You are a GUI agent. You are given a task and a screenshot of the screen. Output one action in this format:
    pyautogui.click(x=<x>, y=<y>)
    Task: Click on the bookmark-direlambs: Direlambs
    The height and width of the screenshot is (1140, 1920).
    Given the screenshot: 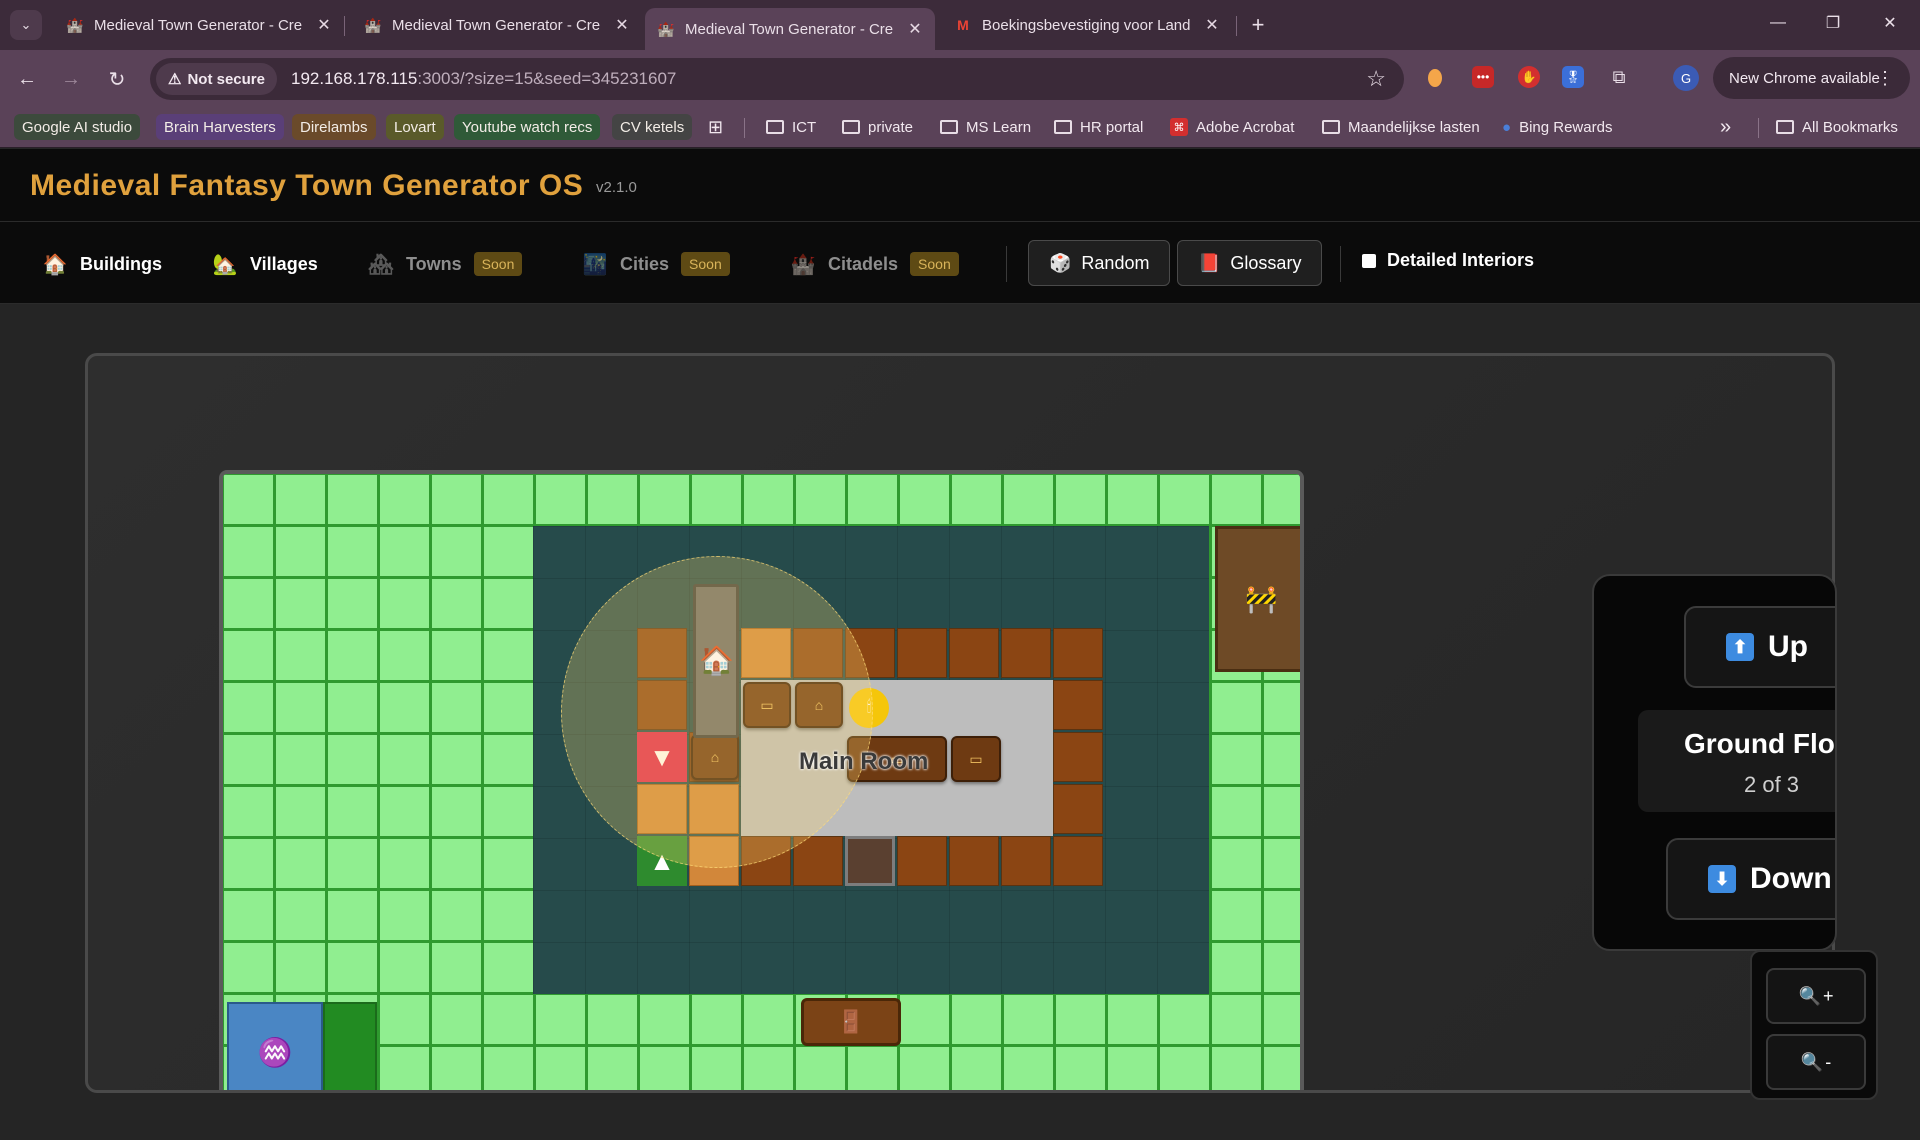 What is the action you would take?
    pyautogui.click(x=334, y=127)
    